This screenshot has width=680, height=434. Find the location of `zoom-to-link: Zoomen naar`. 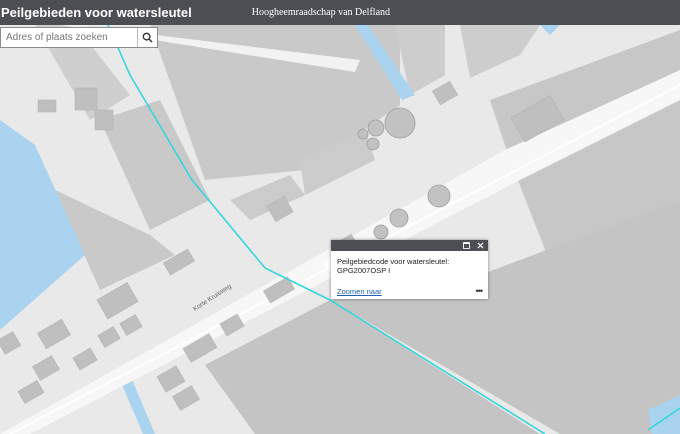

zoom-to-link: Zoomen naar is located at coordinates (359, 291).